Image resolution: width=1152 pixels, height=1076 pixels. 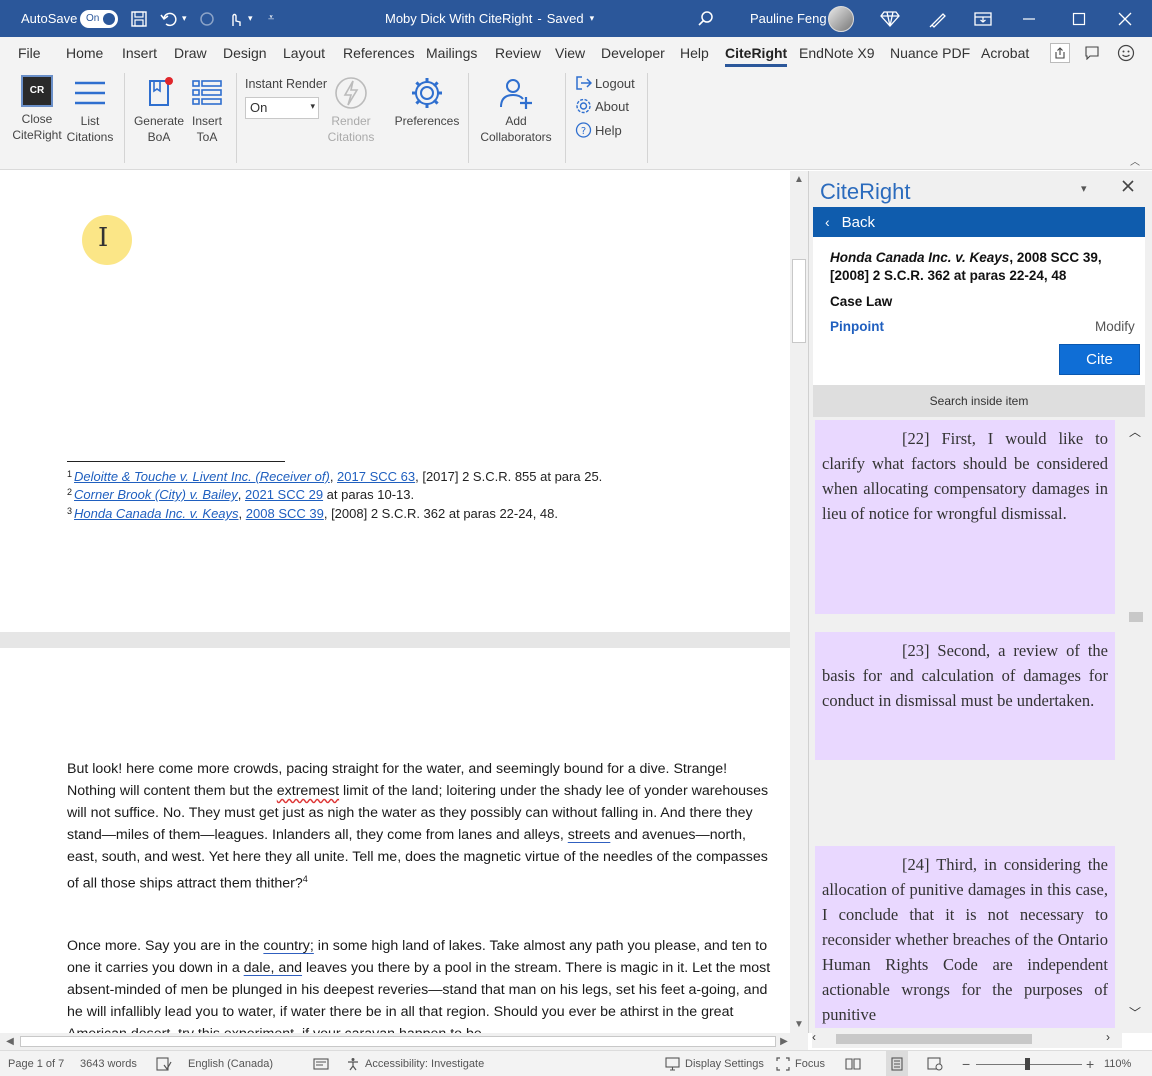 I want to click on pane-close-icon, so click(x=1128, y=188).